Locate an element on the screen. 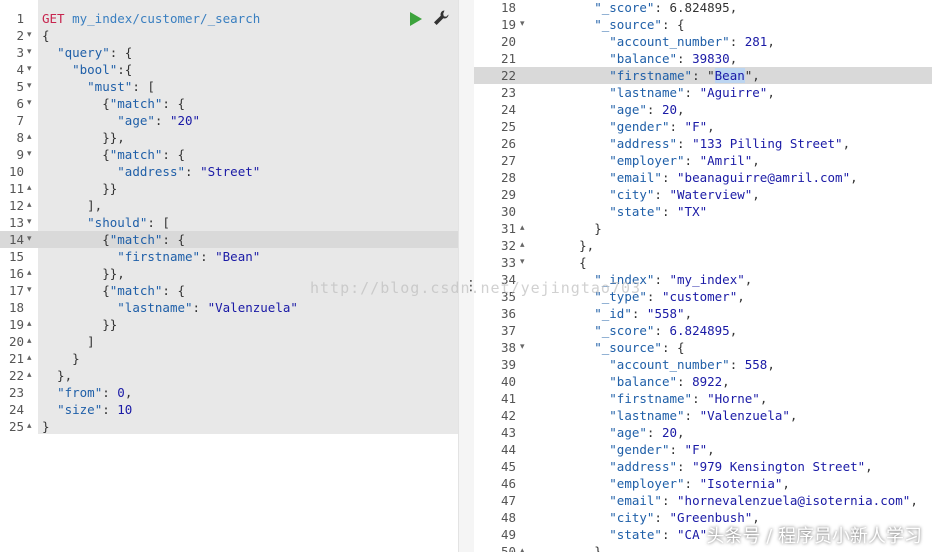 The width and height of the screenshot is (932, 552). response-line: 27 "employer": "Amril", is located at coordinates (703, 160).